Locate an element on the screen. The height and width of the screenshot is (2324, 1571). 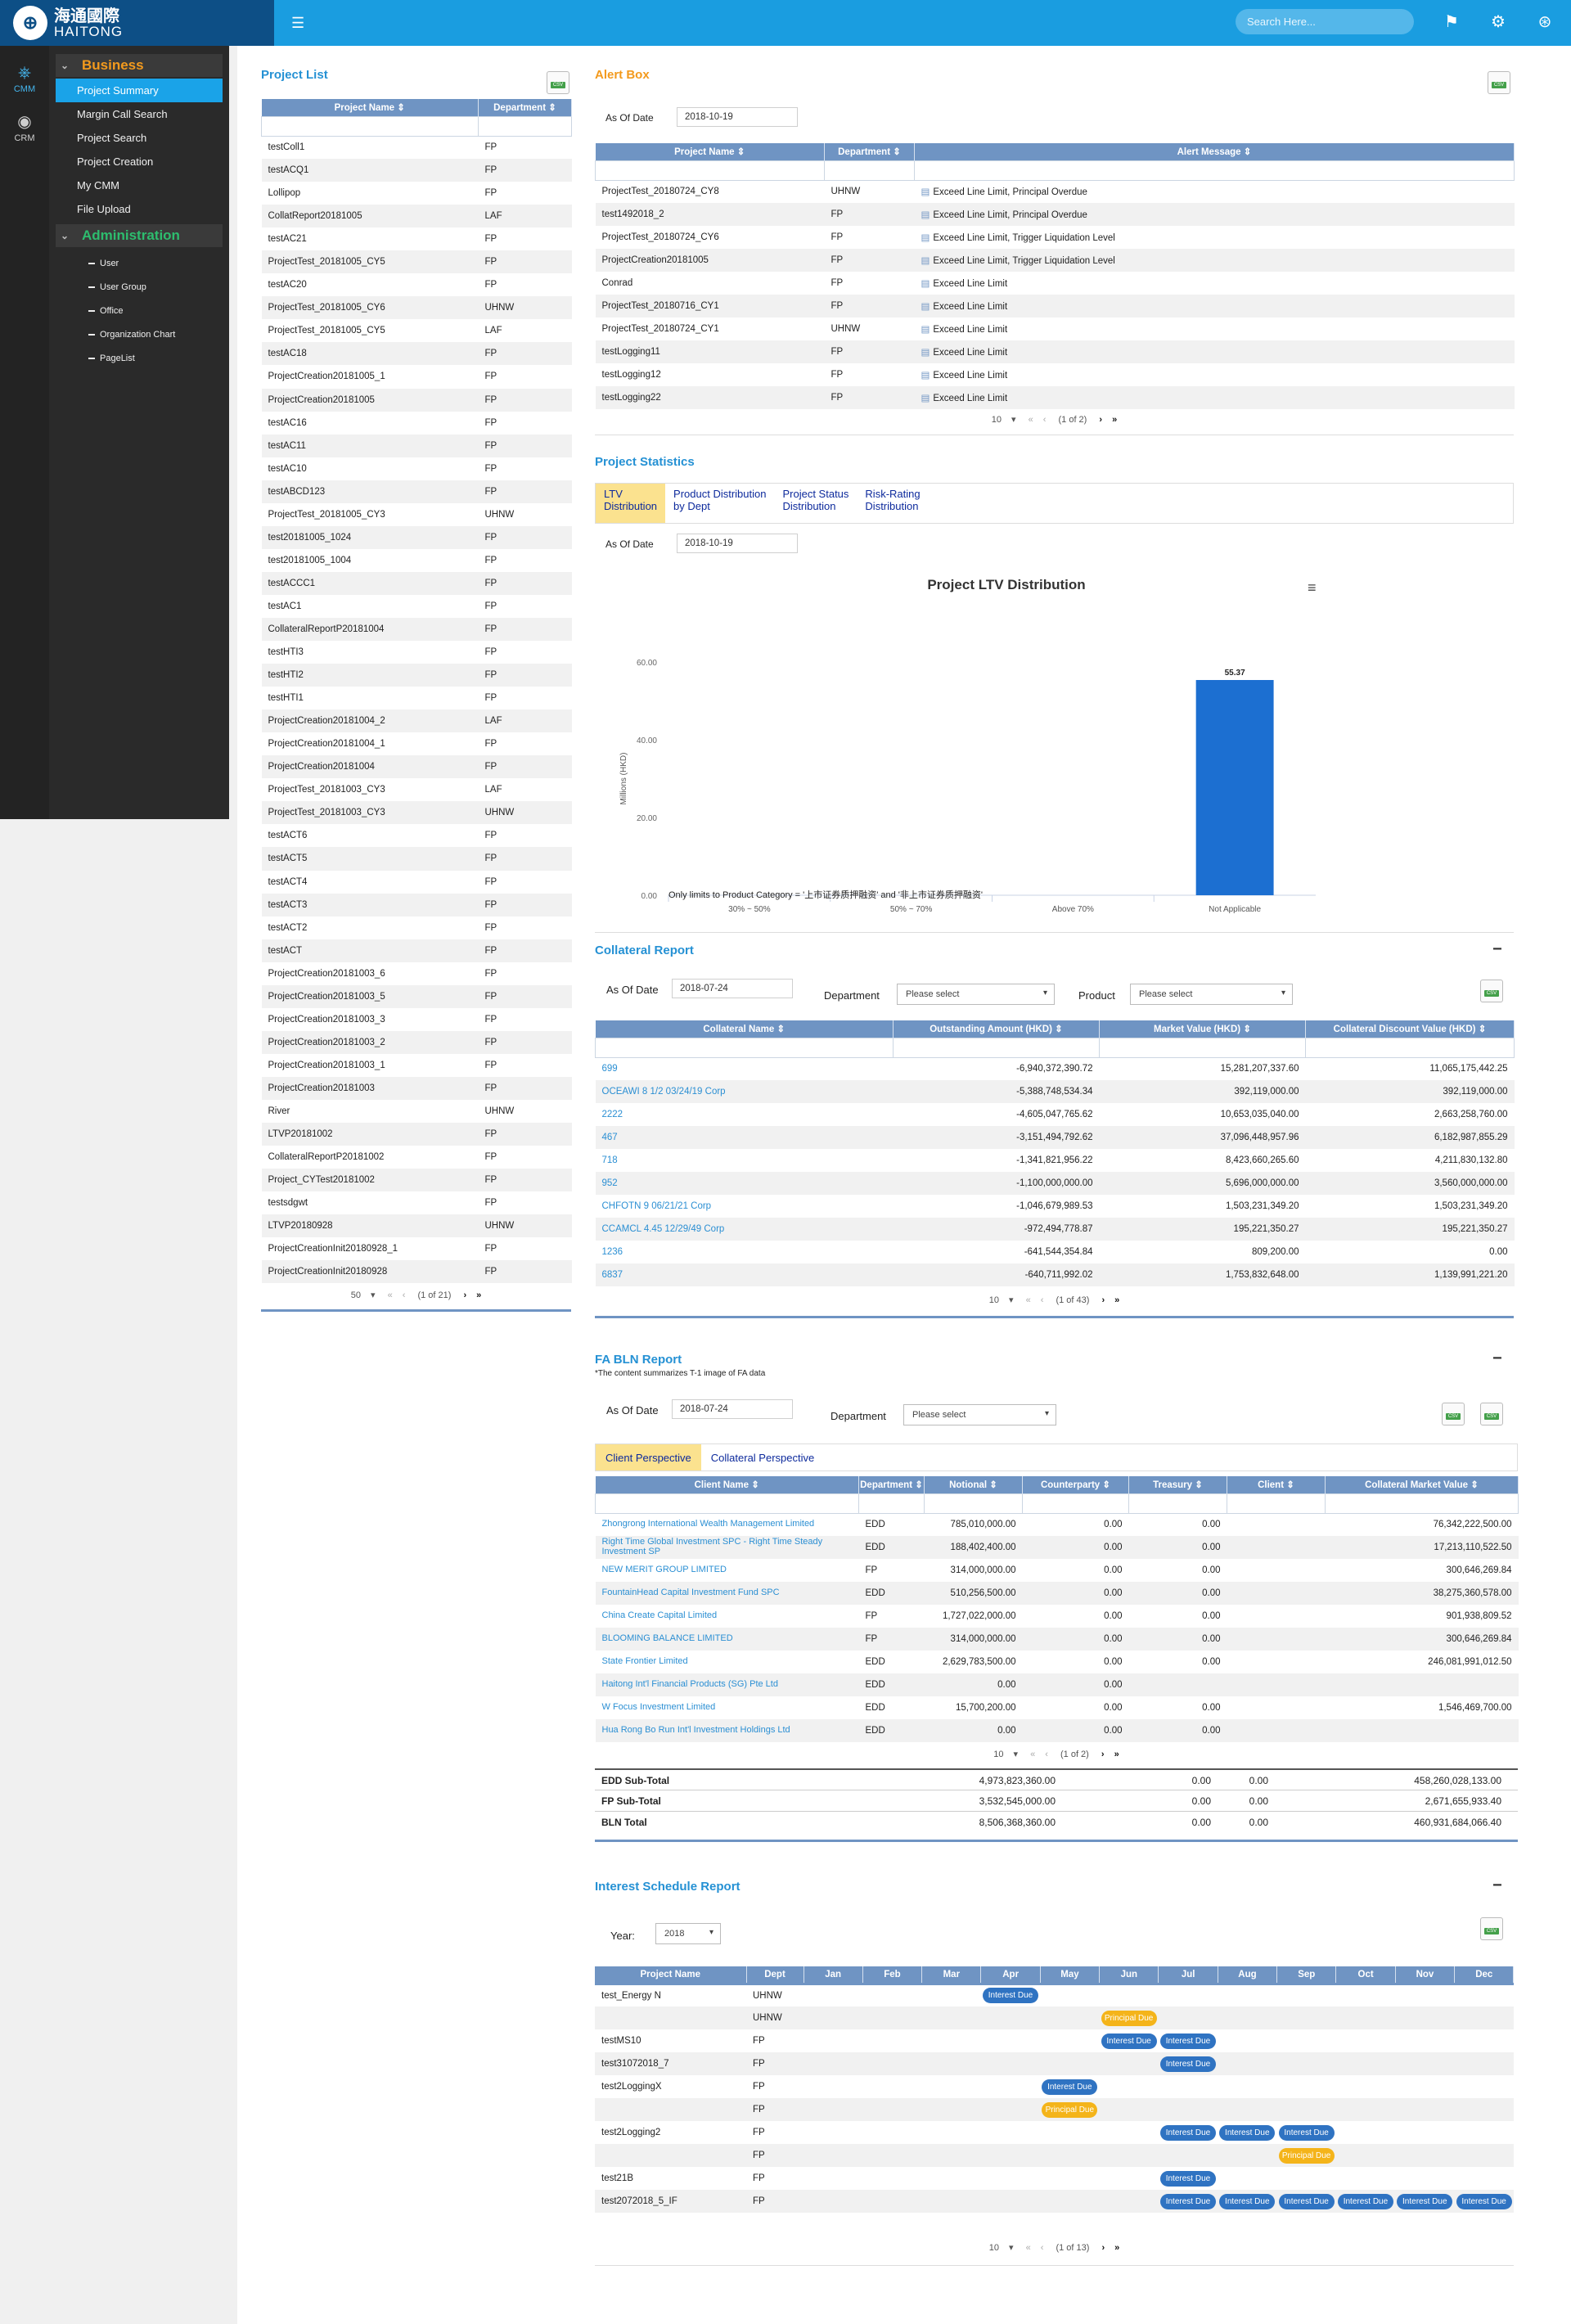
project-name-cell: testACT3 is located at coordinates (370, 905).